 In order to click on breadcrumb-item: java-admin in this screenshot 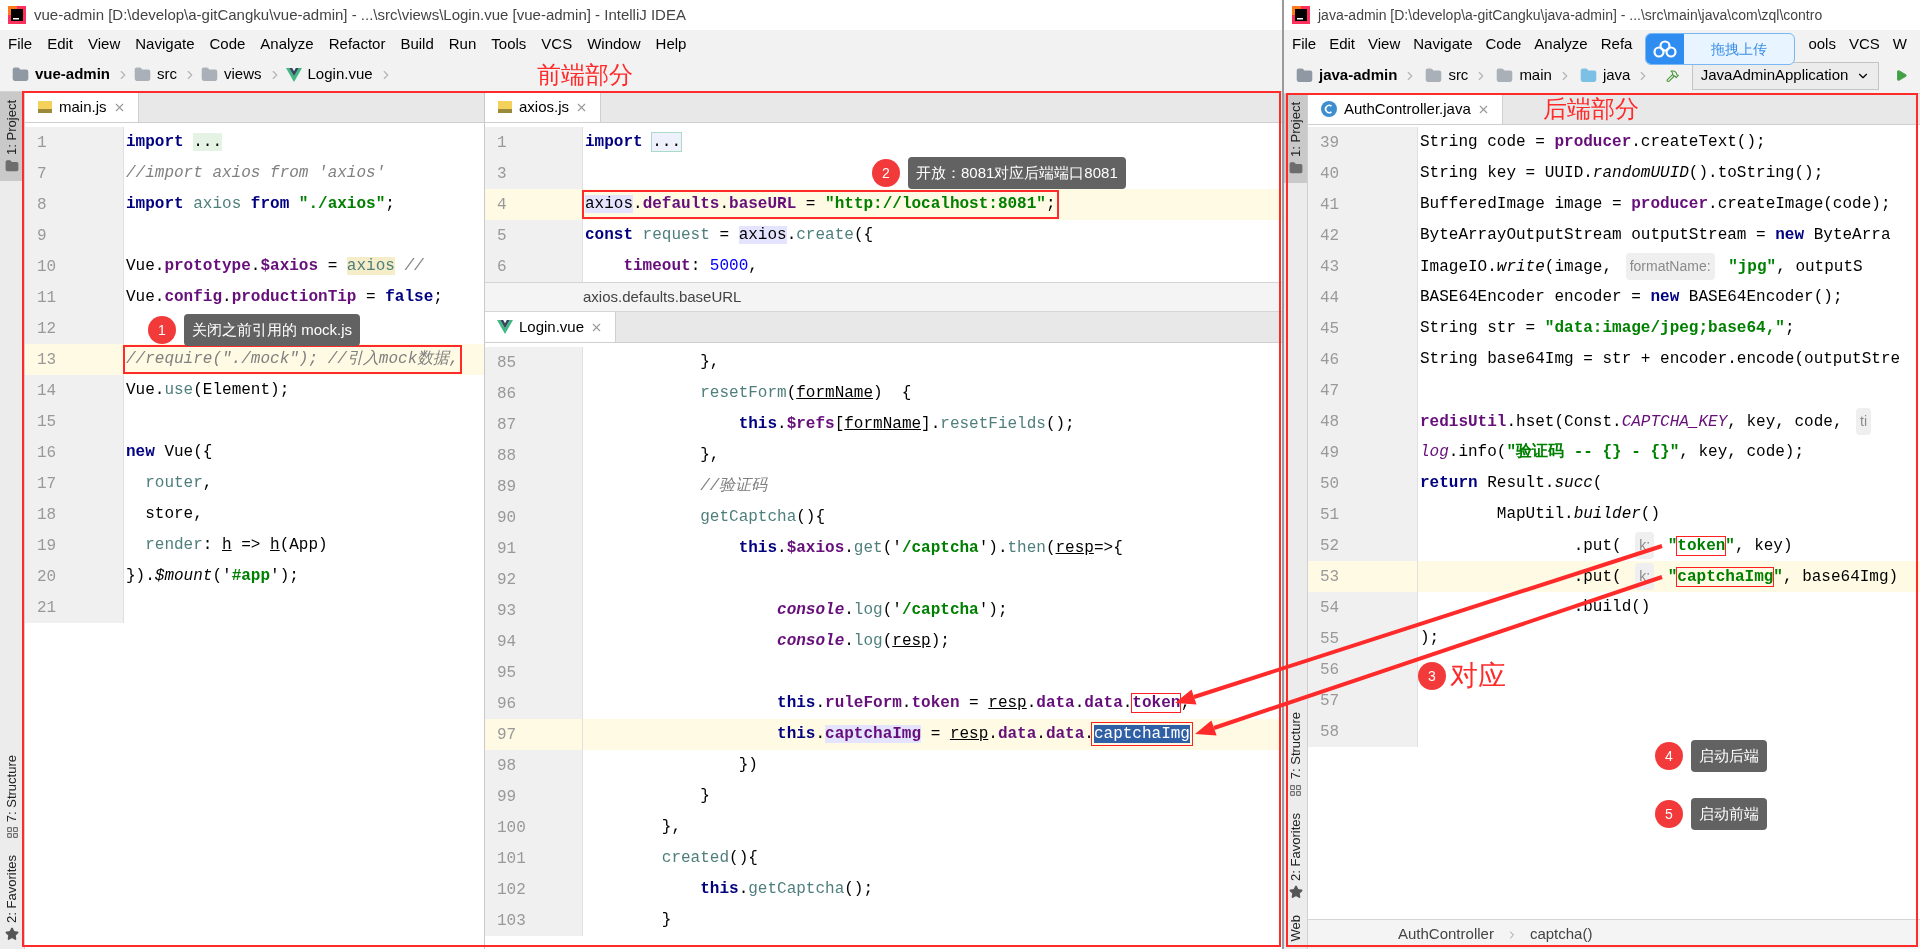, I will do `click(1358, 75)`.